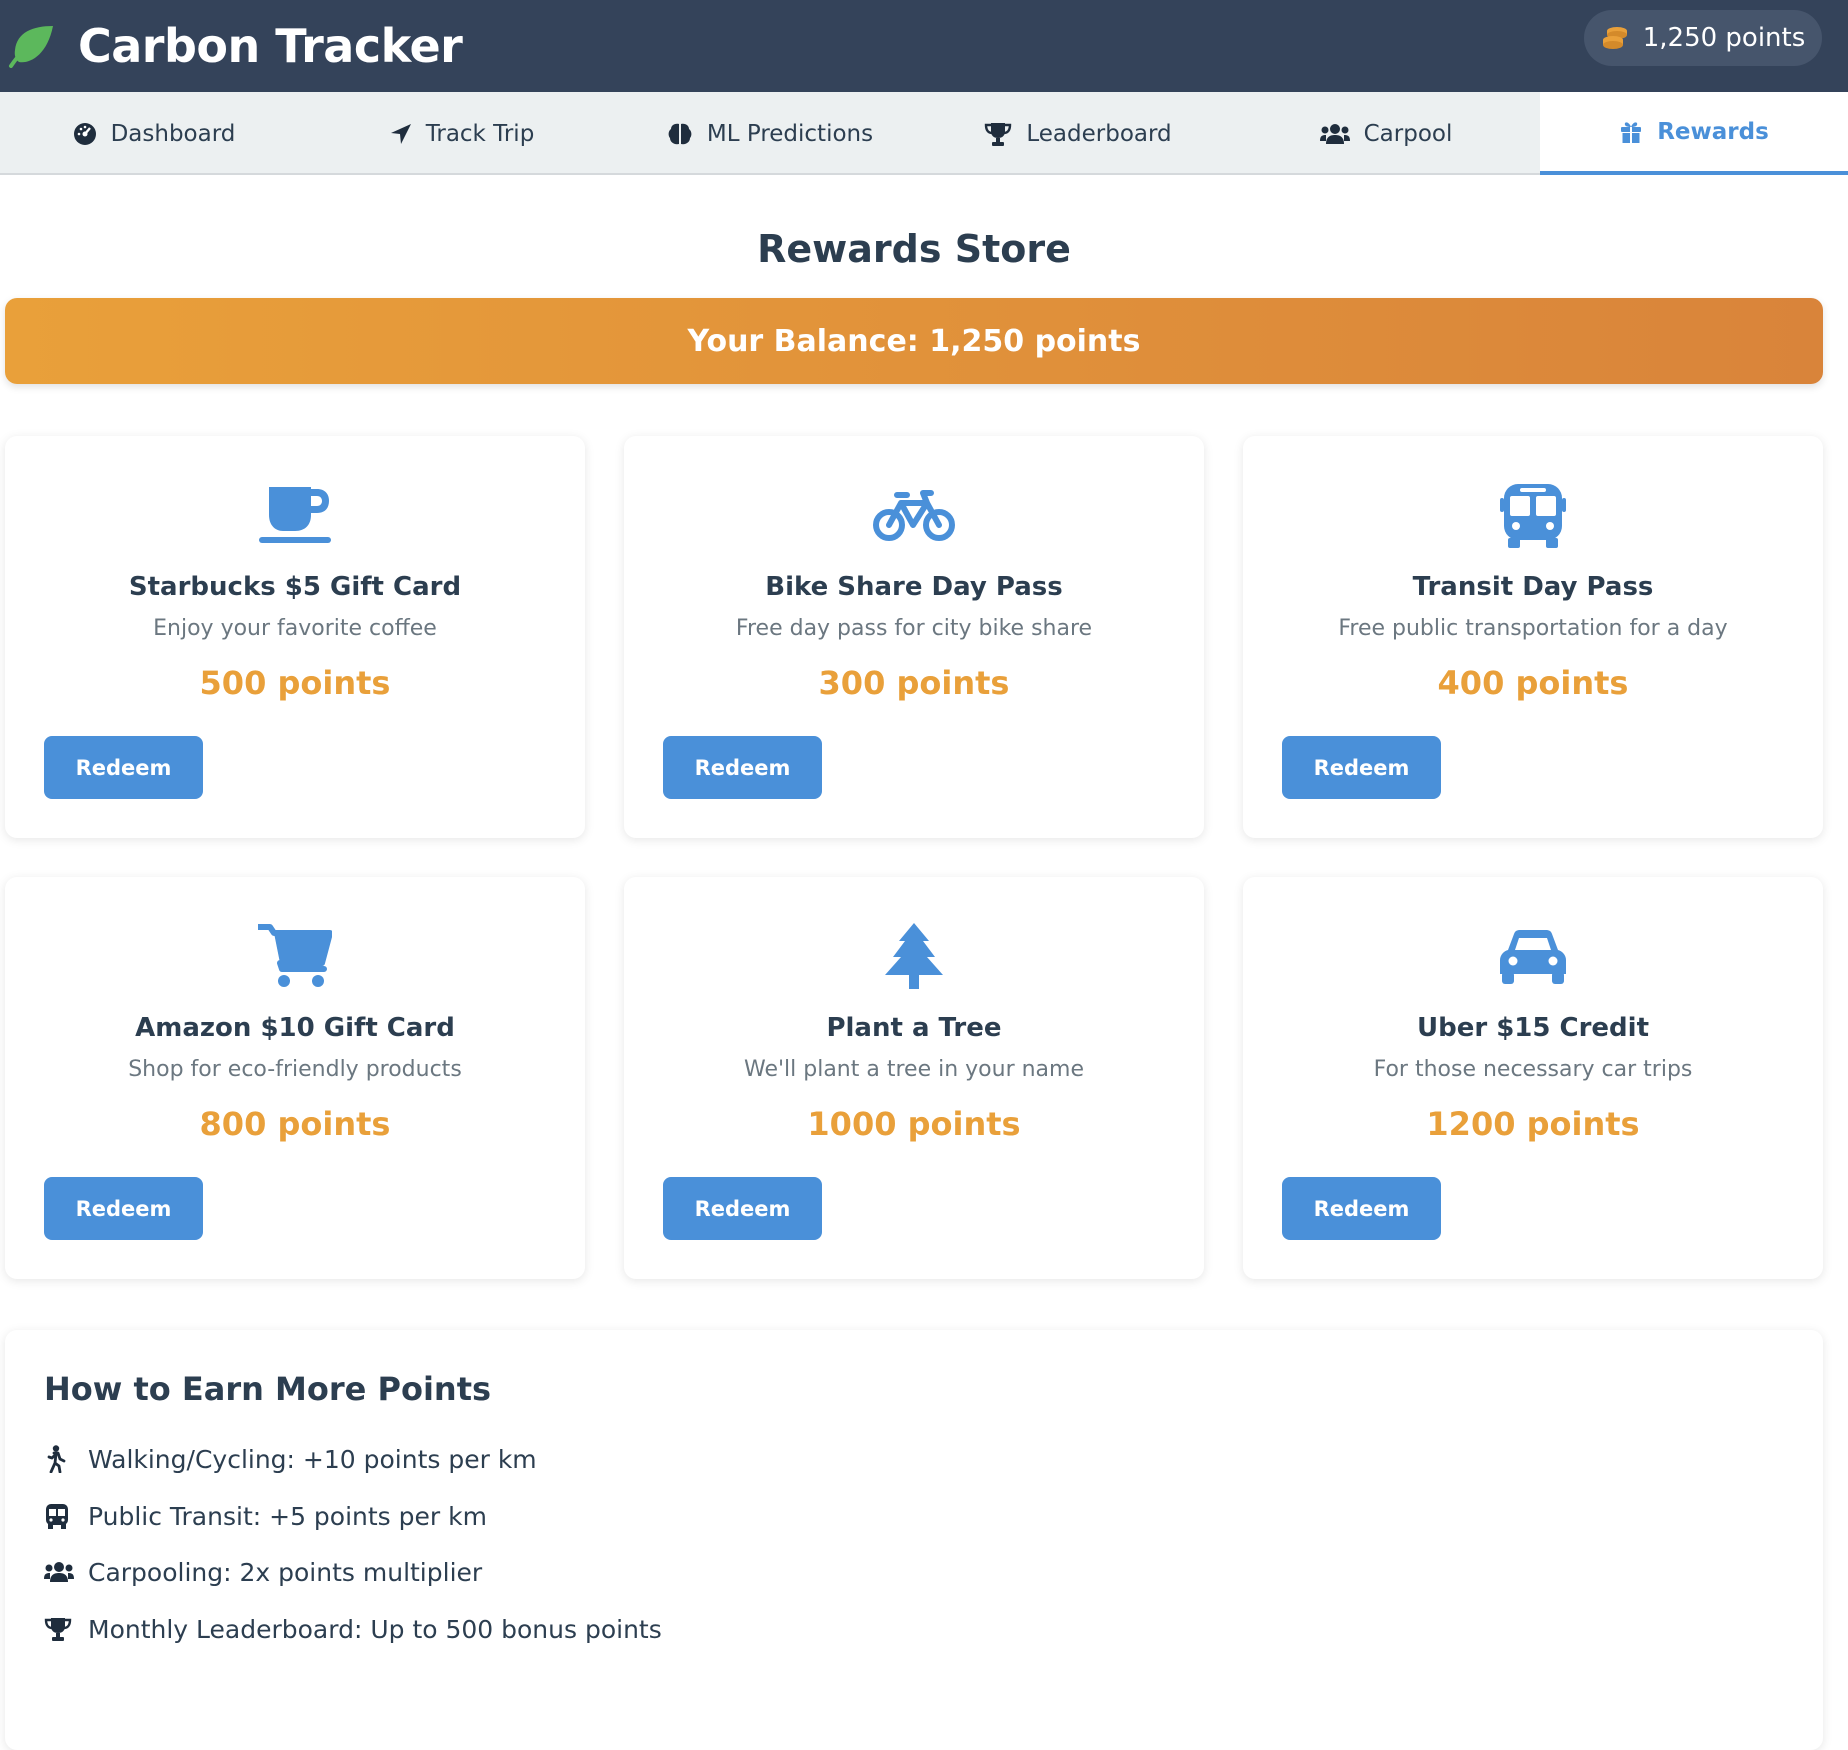 The height and width of the screenshot is (1750, 1848). What do you see at coordinates (914, 1028) in the screenshot?
I see `reward-name: Plant a Tree` at bounding box center [914, 1028].